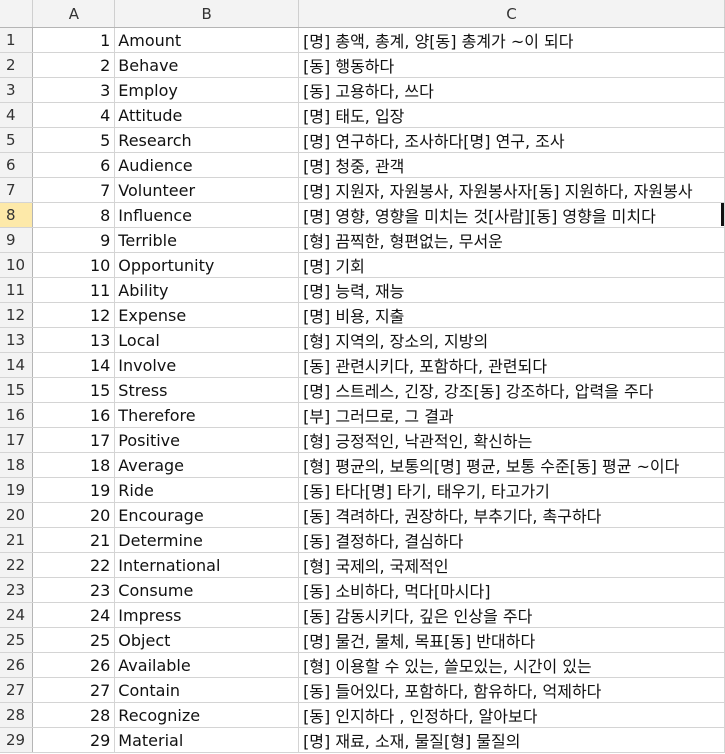  What do you see at coordinates (74, 740) in the screenshot?
I see `cell-a: 29` at bounding box center [74, 740].